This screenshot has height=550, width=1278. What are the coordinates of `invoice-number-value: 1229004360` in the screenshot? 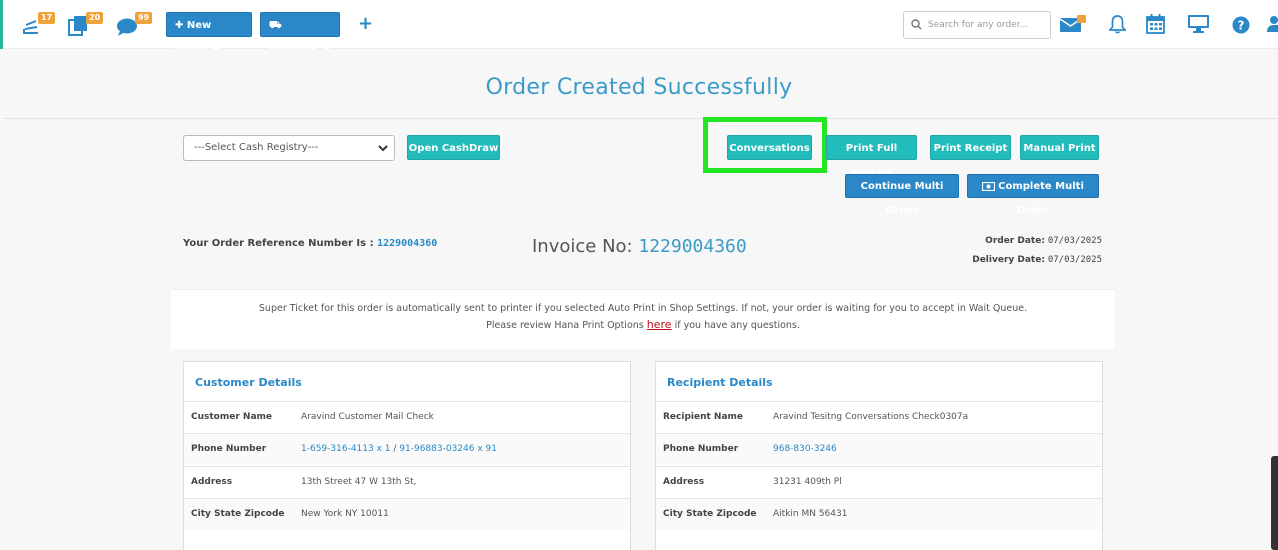 It's located at (692, 246).